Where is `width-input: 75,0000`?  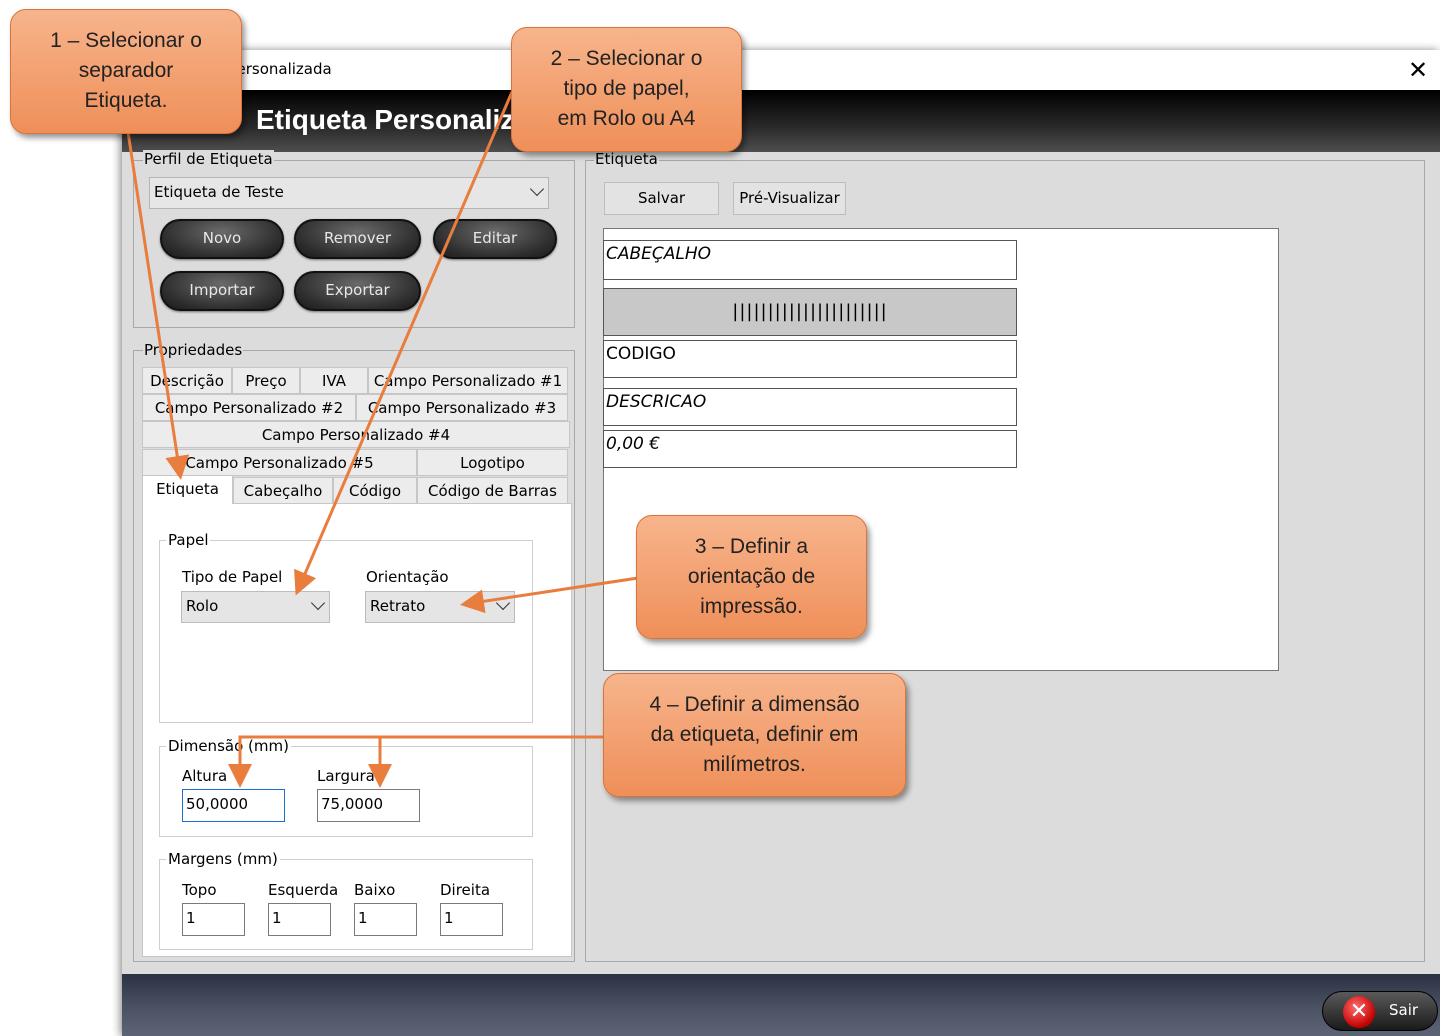
width-input: 75,0000 is located at coordinates (368, 805).